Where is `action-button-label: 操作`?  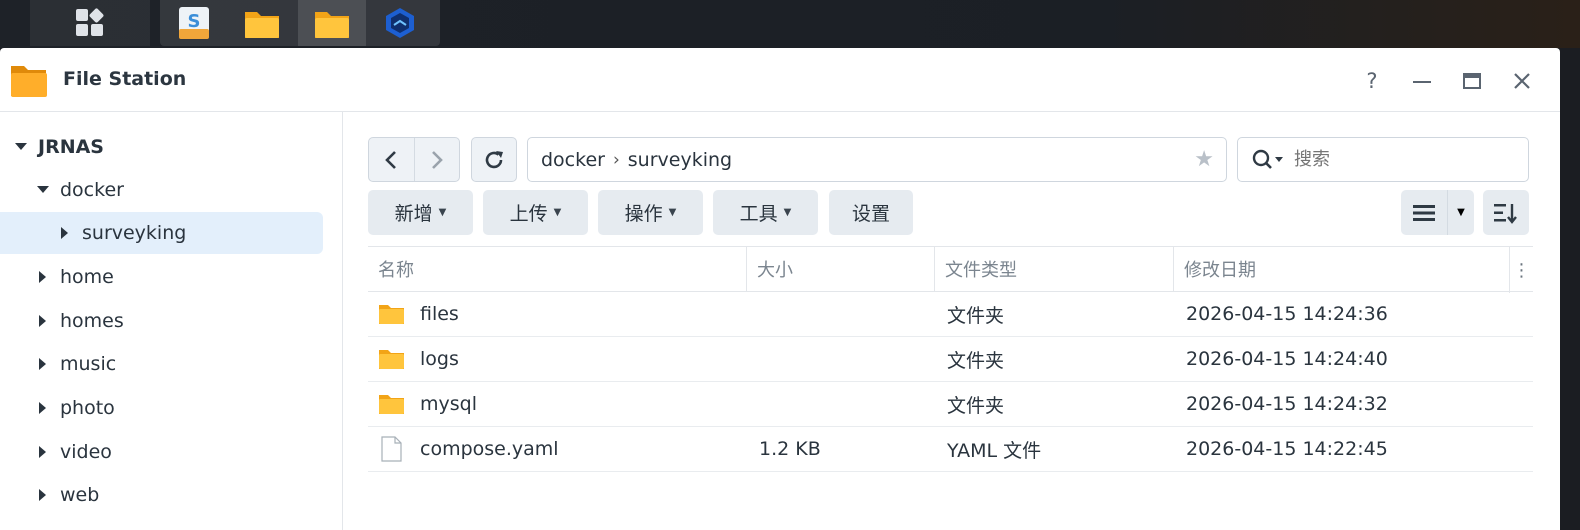 action-button-label: 操作 is located at coordinates (643, 214).